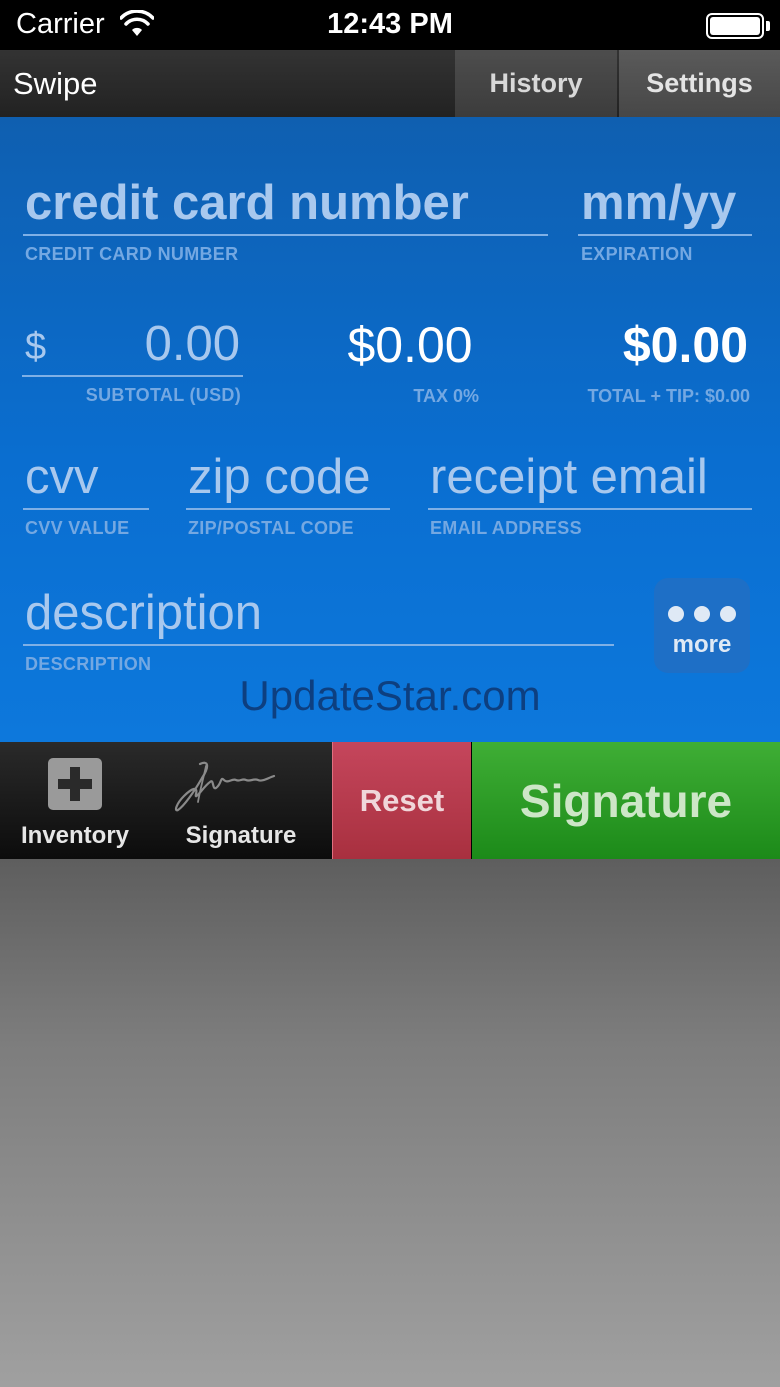  What do you see at coordinates (288, 509) in the screenshot?
I see `zip-underline` at bounding box center [288, 509].